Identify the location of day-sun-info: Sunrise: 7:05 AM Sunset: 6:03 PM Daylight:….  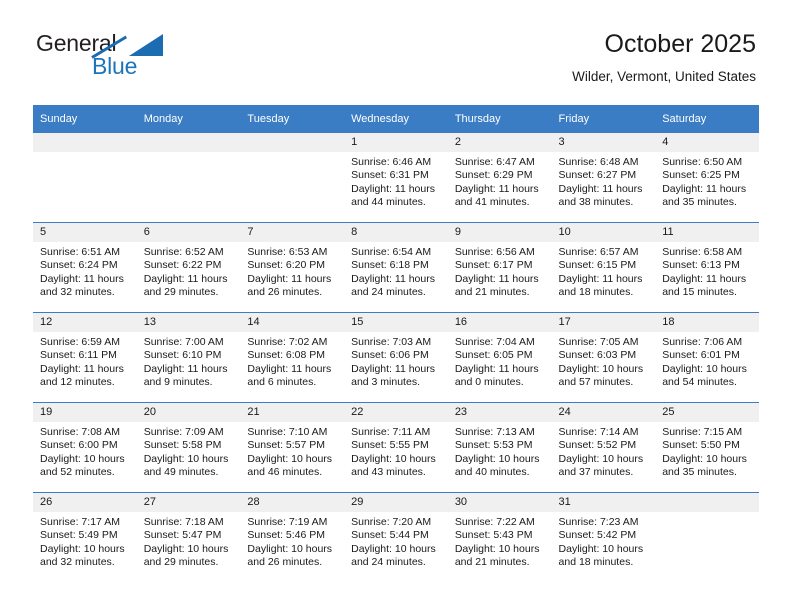
(604, 361).